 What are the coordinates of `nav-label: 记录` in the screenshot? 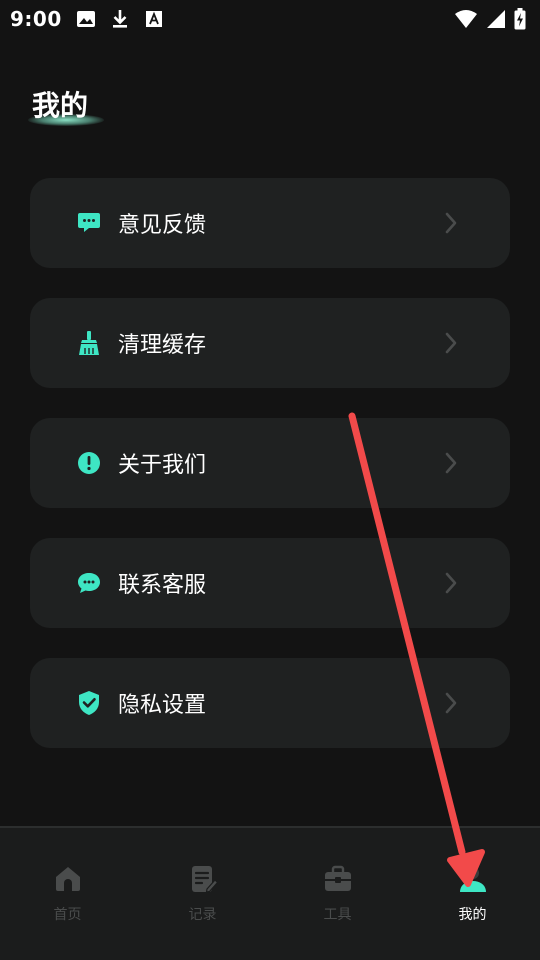 It's located at (202, 915).